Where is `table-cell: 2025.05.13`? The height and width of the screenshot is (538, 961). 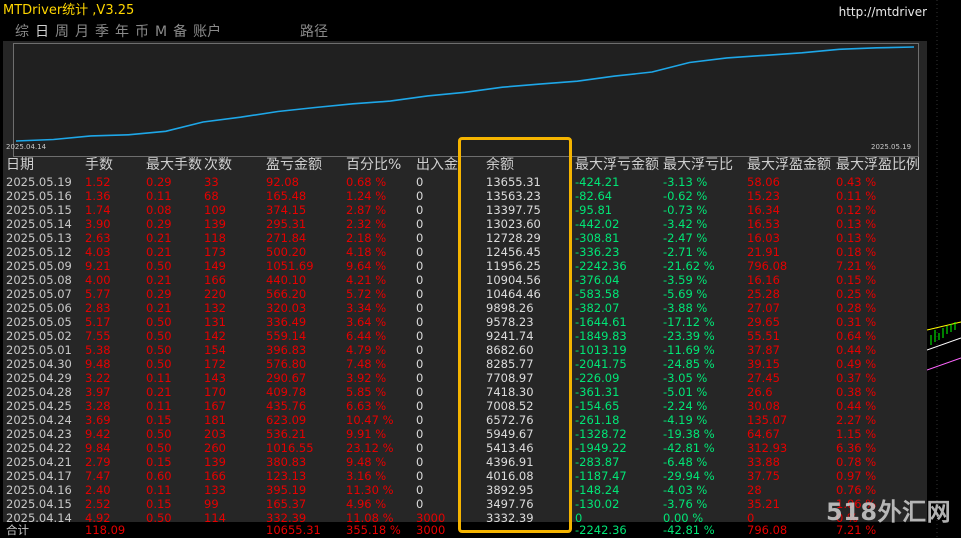
table-cell: 2025.05.13 is located at coordinates (39, 238).